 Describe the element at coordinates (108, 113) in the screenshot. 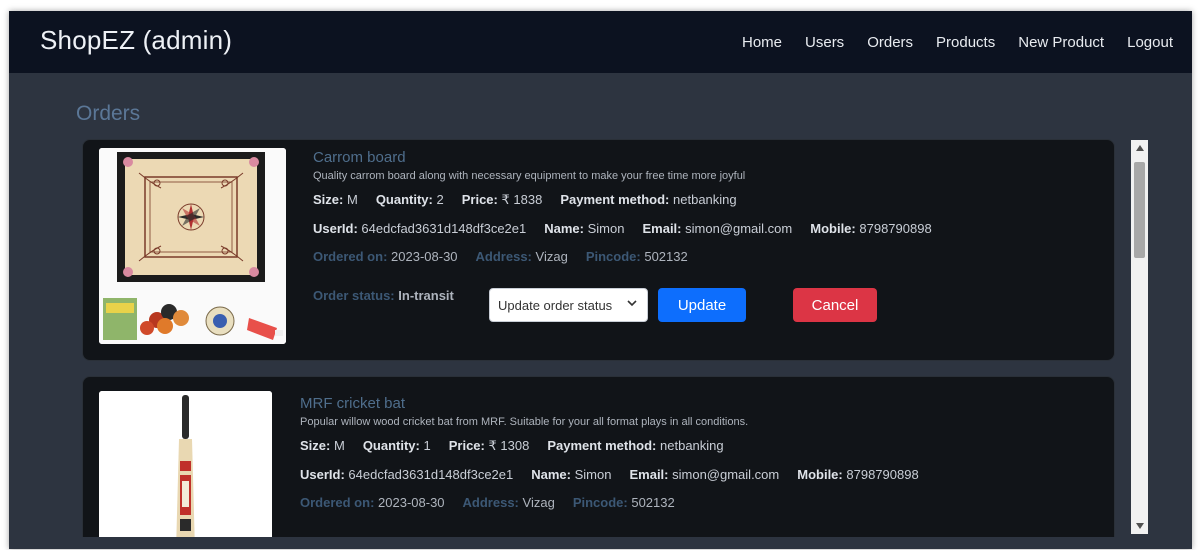

I see `page-title: Orders` at that location.